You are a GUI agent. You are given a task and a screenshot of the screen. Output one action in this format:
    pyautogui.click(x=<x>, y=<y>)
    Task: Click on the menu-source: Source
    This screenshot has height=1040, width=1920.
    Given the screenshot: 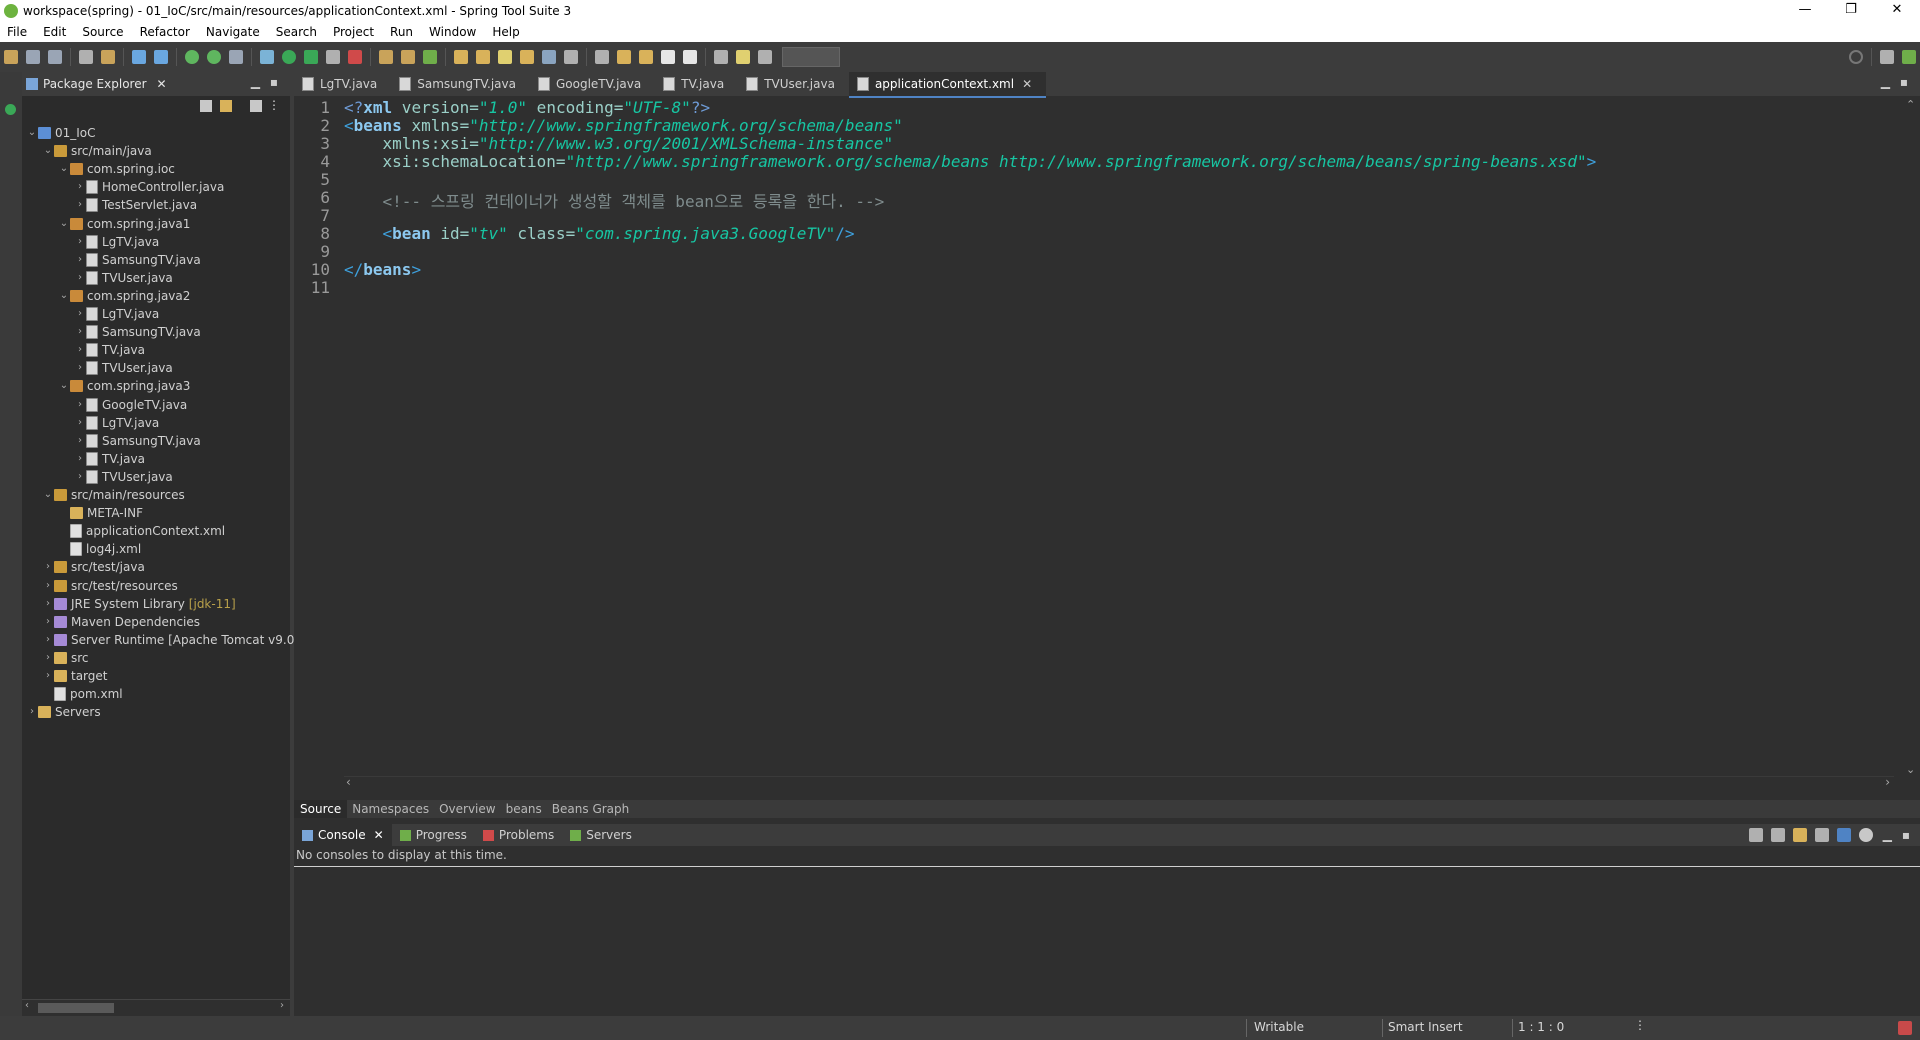 What is the action you would take?
    pyautogui.click(x=103, y=32)
    